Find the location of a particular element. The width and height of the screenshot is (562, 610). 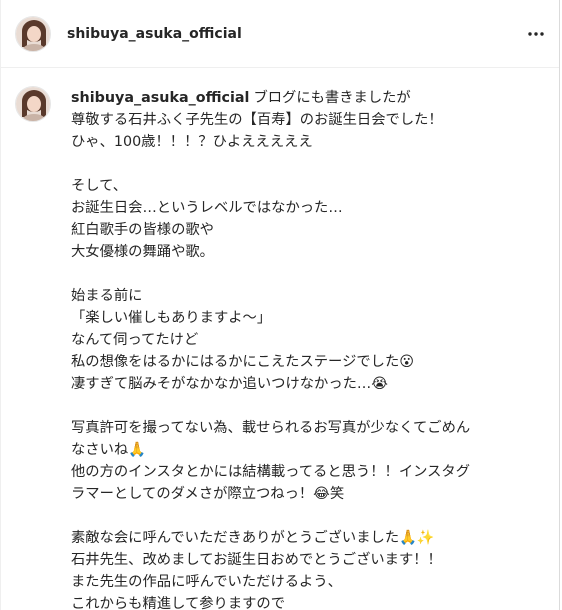

caption-line: shibuya_asuka_official ブログにも書きましたが is located at coordinates (306, 98).